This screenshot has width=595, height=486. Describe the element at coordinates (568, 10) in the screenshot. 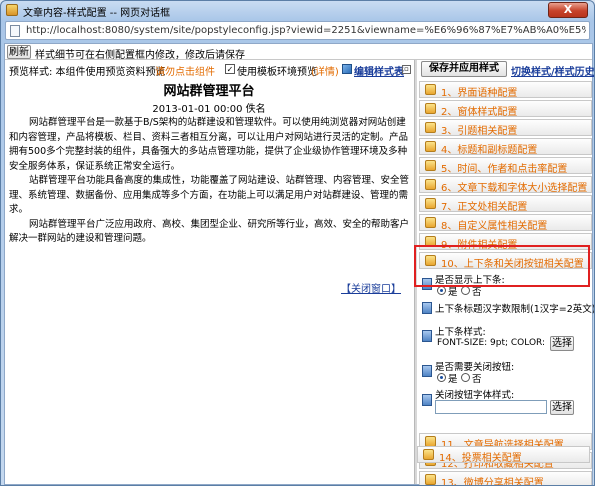

I see `close-button: X` at that location.